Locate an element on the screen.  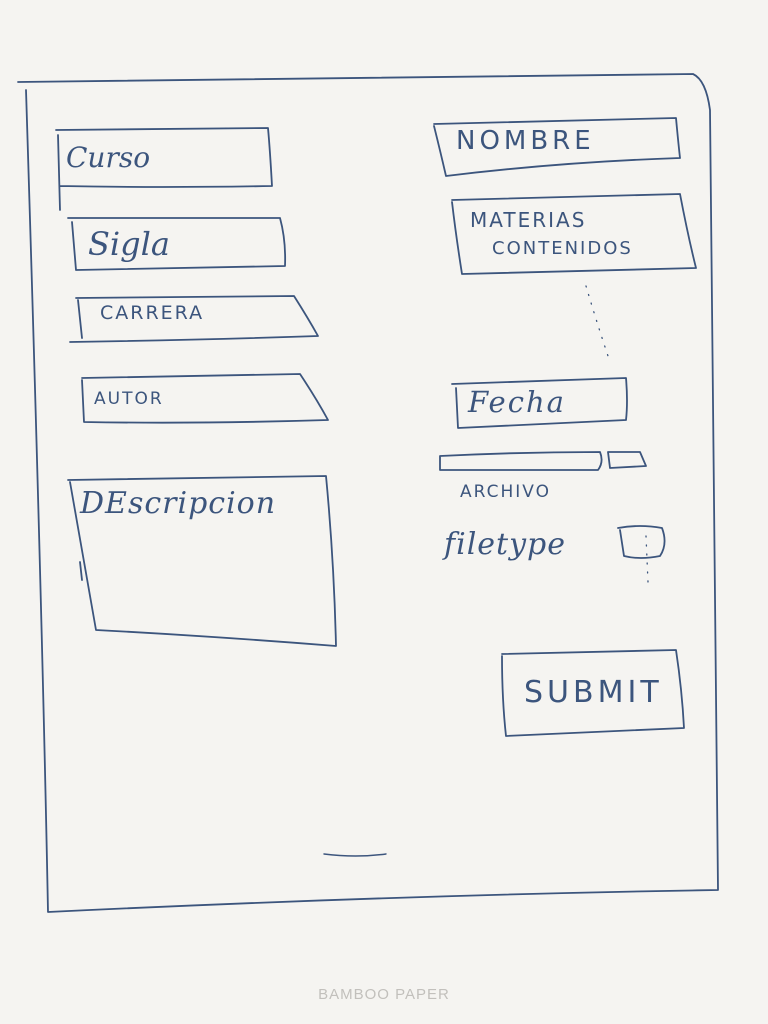
autor-label: AUTOR is located at coordinates (129, 399).